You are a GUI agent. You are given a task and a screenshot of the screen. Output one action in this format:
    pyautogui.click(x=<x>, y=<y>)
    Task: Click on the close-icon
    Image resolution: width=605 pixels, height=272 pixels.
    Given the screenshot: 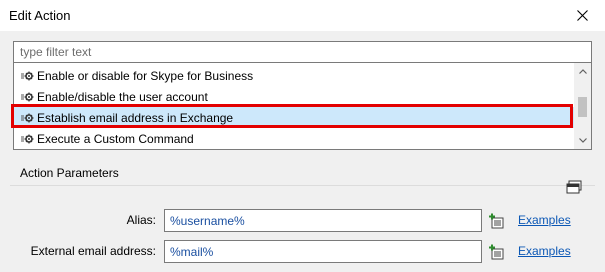 What is the action you would take?
    pyautogui.click(x=582, y=15)
    